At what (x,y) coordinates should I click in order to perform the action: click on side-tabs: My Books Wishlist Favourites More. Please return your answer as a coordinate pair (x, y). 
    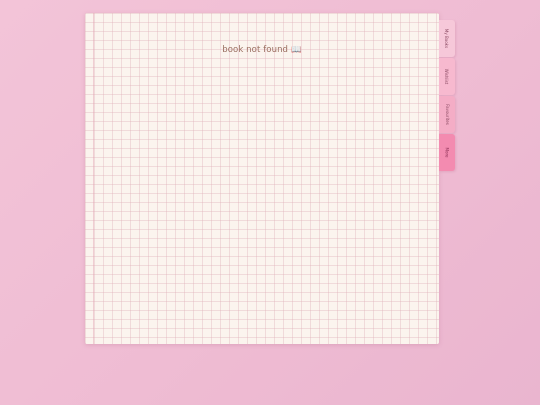
    Looking at the image, I should click on (447, 96).